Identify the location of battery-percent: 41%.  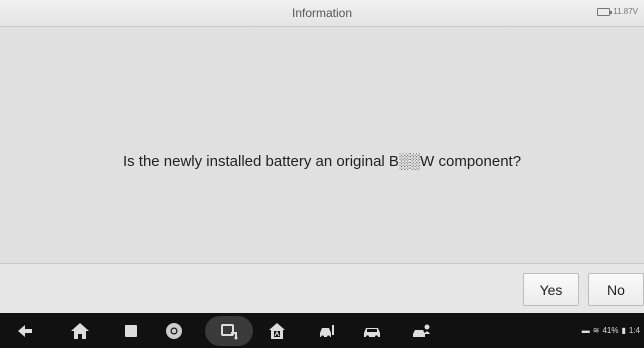
(610, 330).